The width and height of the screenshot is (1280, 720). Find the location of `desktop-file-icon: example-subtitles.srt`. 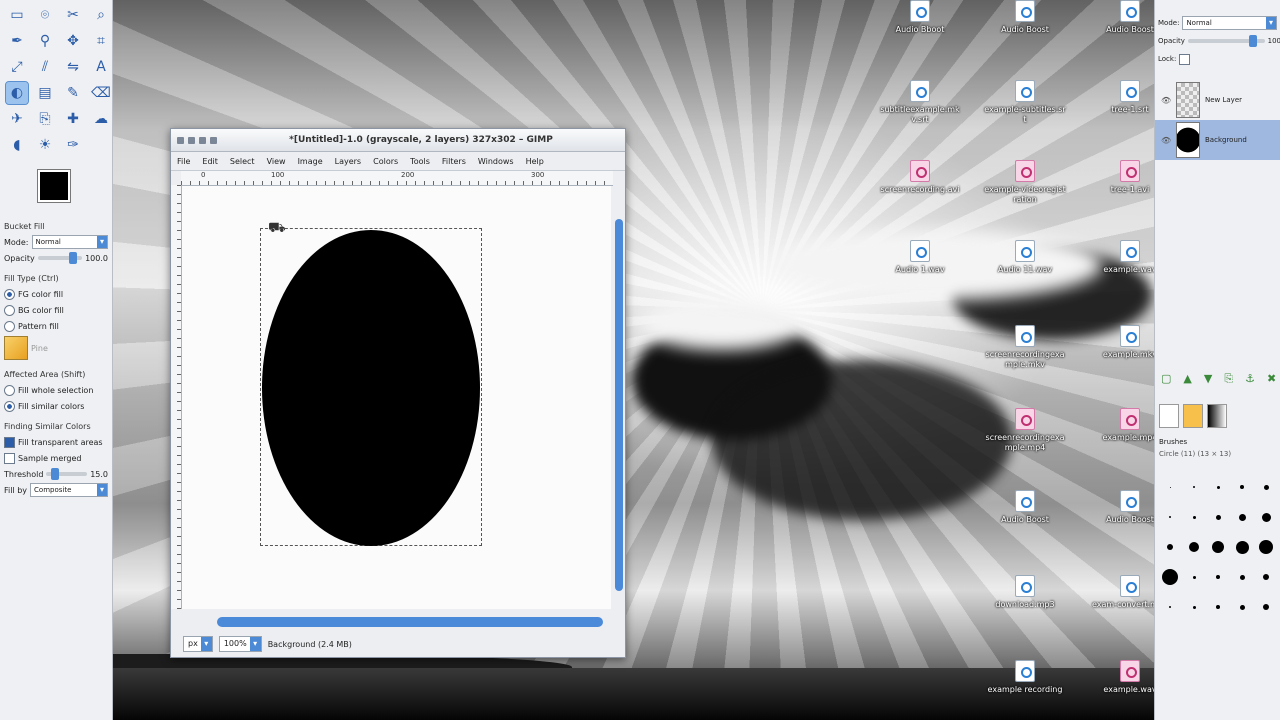

desktop-file-icon: example-subtitles.srt is located at coordinates (1025, 102).